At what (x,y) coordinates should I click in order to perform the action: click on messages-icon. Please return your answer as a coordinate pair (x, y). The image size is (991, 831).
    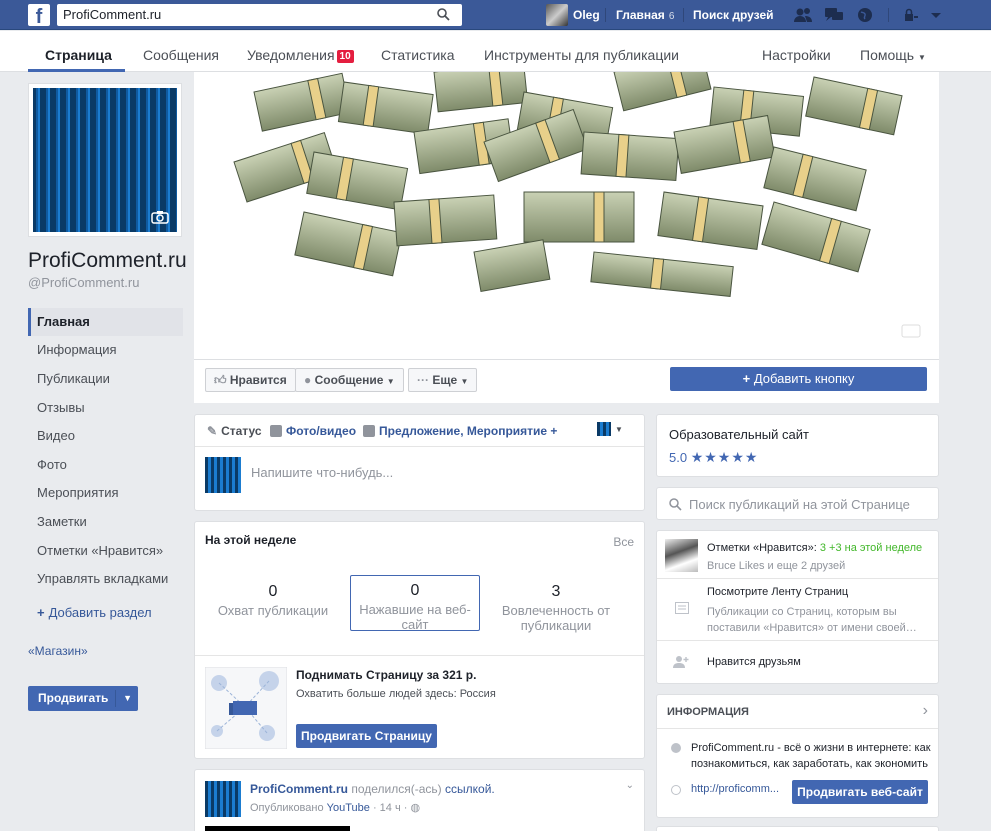
    Looking at the image, I should click on (834, 15).